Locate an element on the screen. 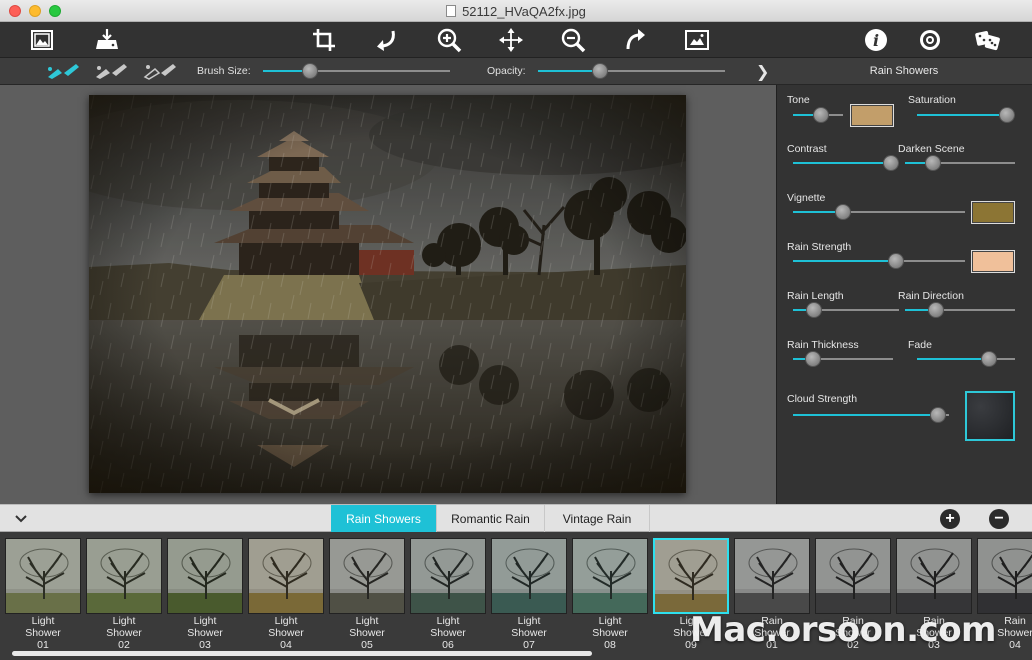 The width and height of the screenshot is (1032, 660). preset-label-line3: 08 is located at coordinates (610, 645).